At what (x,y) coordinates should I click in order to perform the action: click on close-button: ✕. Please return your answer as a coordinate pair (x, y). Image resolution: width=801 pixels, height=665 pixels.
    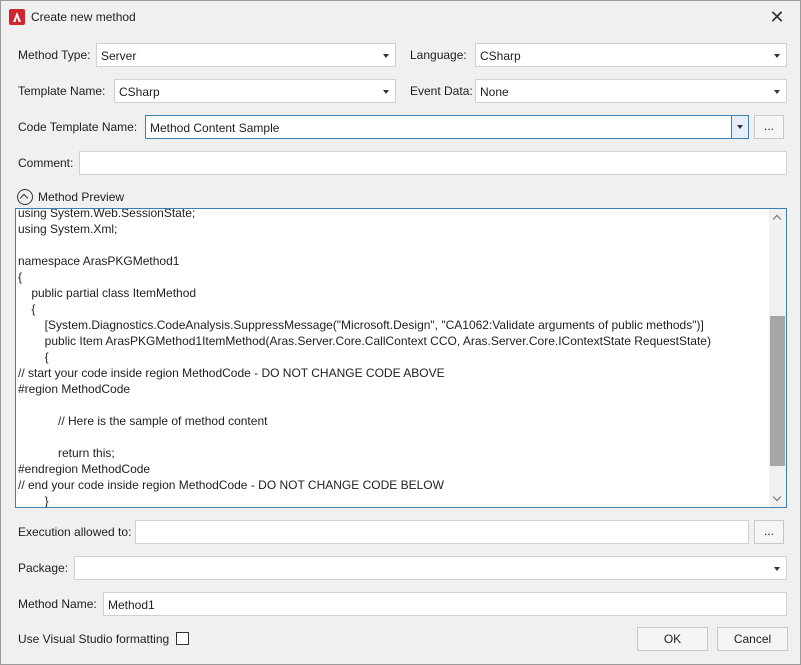
    Looking at the image, I should click on (777, 17).